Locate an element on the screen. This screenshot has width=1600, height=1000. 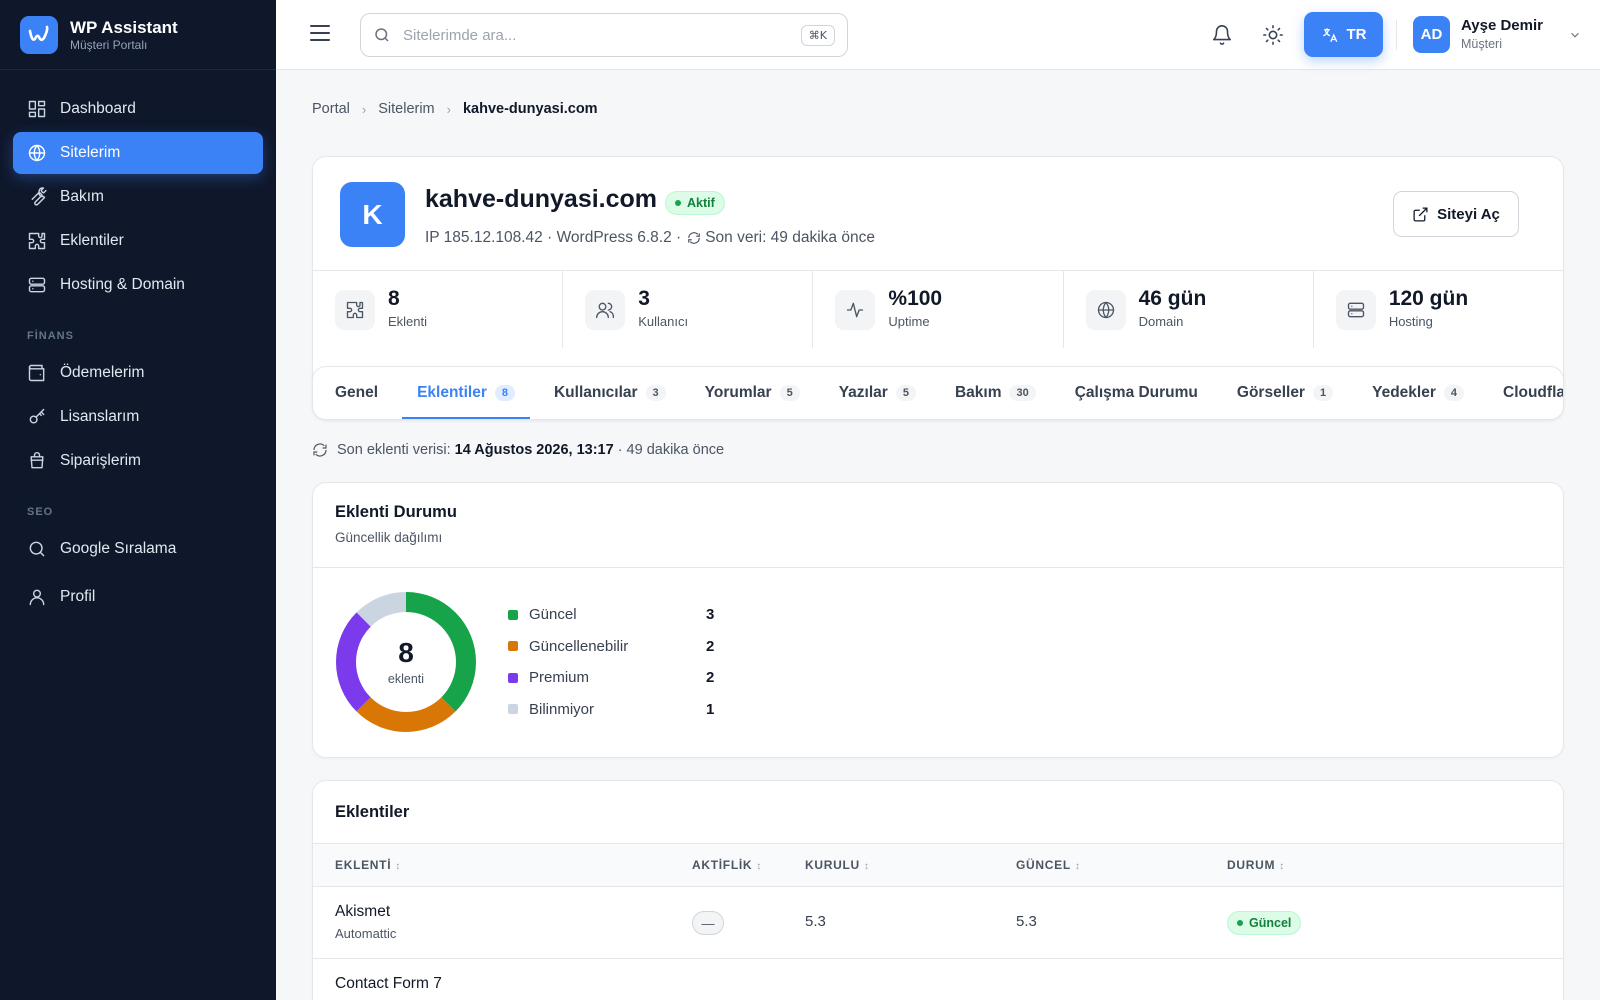
tab-yedekler: Yedekler 4 is located at coordinates (1418, 393).